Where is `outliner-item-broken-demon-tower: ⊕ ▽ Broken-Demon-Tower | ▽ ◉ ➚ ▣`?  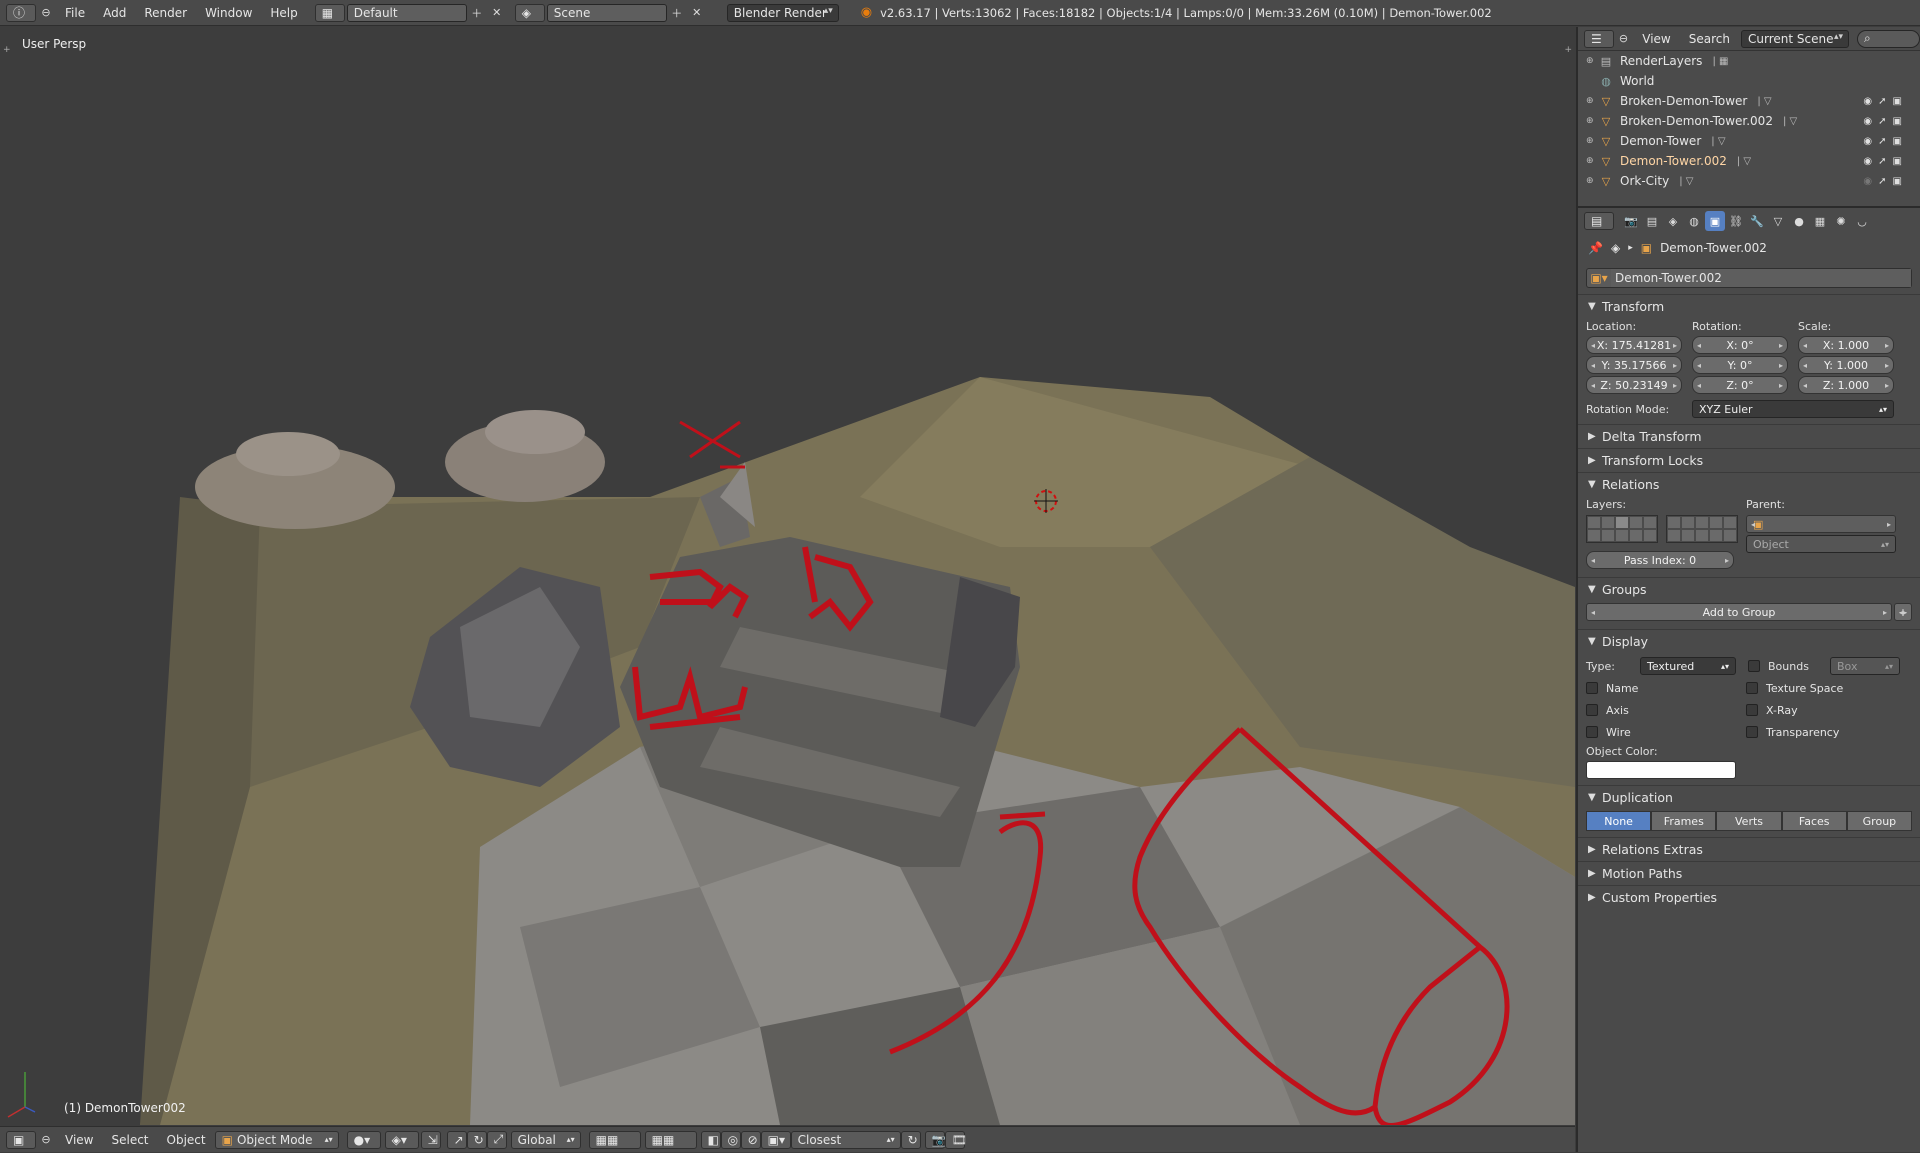 outliner-item-broken-demon-tower: ⊕ ▽ Broken-Demon-Tower | ▽ ◉ ➚ ▣ is located at coordinates (1749, 101).